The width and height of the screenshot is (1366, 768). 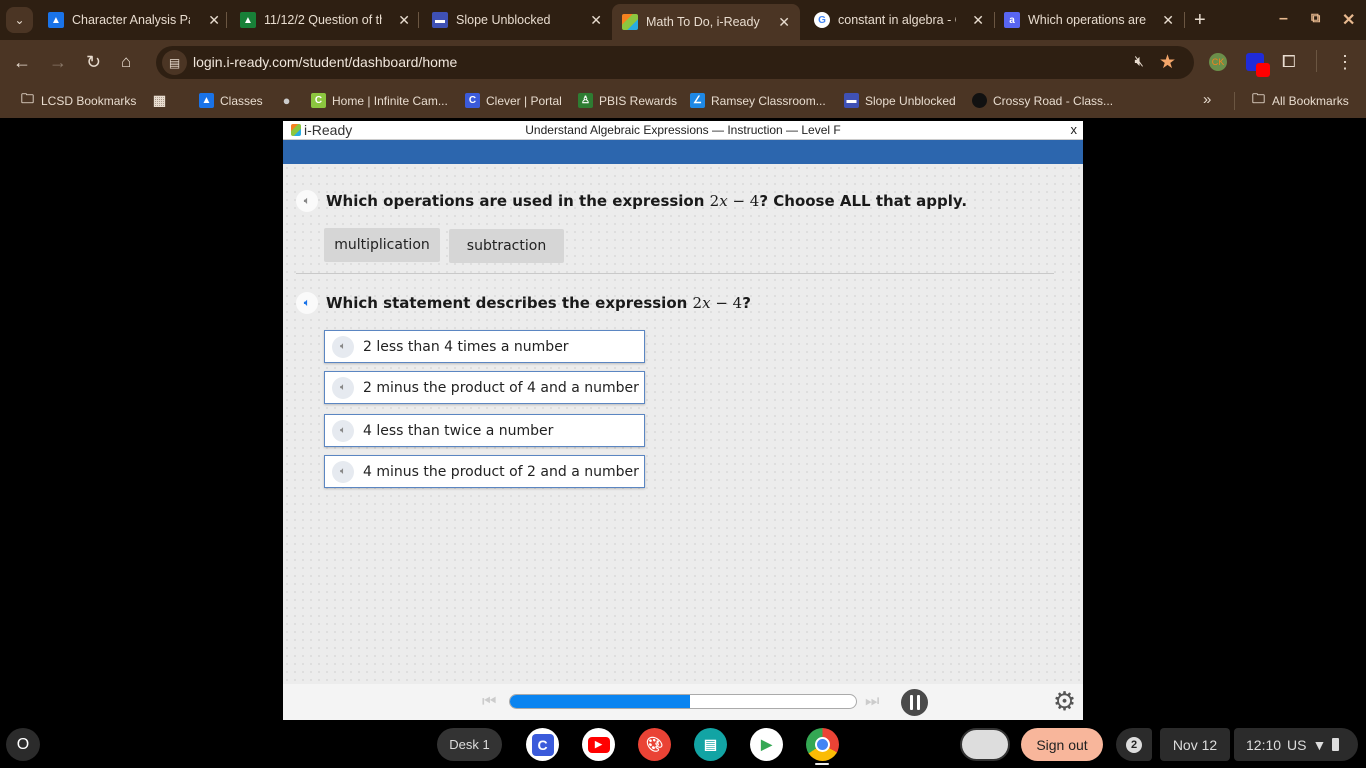 I want to click on bookmark-apps: ▦, so click(x=162, y=100).